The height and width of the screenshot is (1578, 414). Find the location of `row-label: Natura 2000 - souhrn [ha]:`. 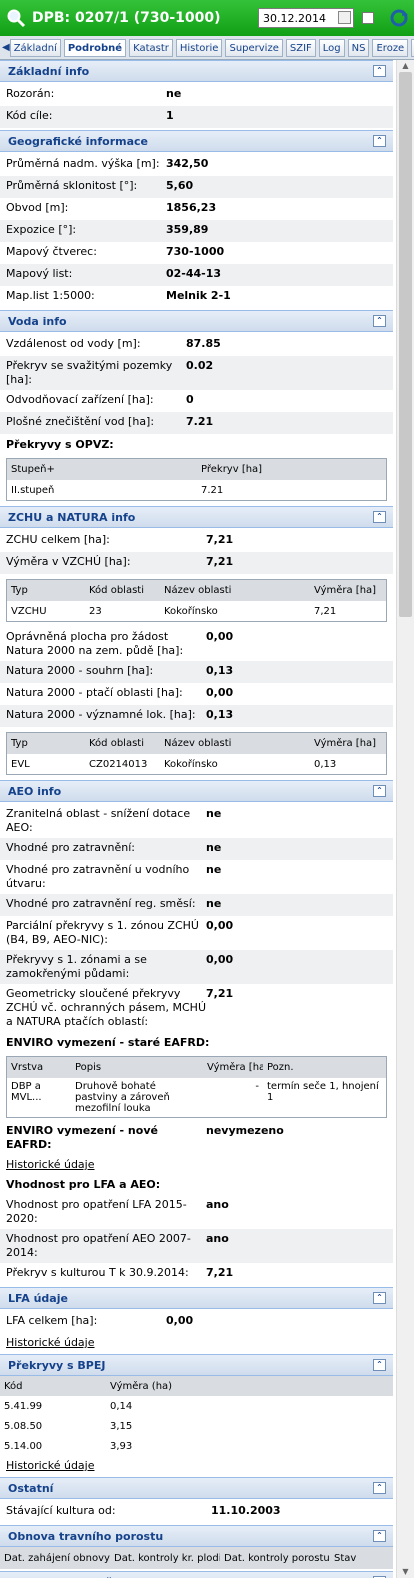

row-label: Natura 2000 - souhrn [ha]: is located at coordinates (80, 670).